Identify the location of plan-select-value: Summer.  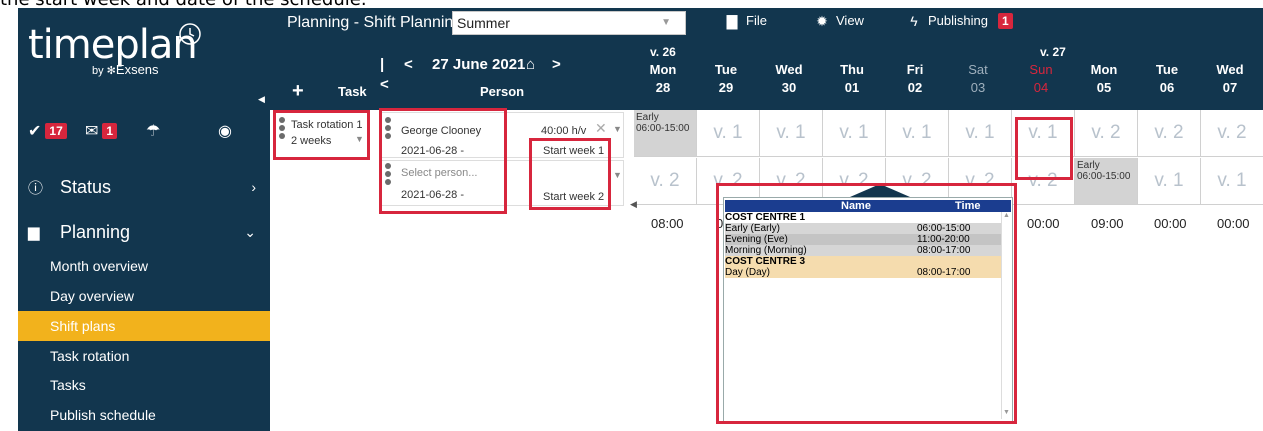
(483, 23).